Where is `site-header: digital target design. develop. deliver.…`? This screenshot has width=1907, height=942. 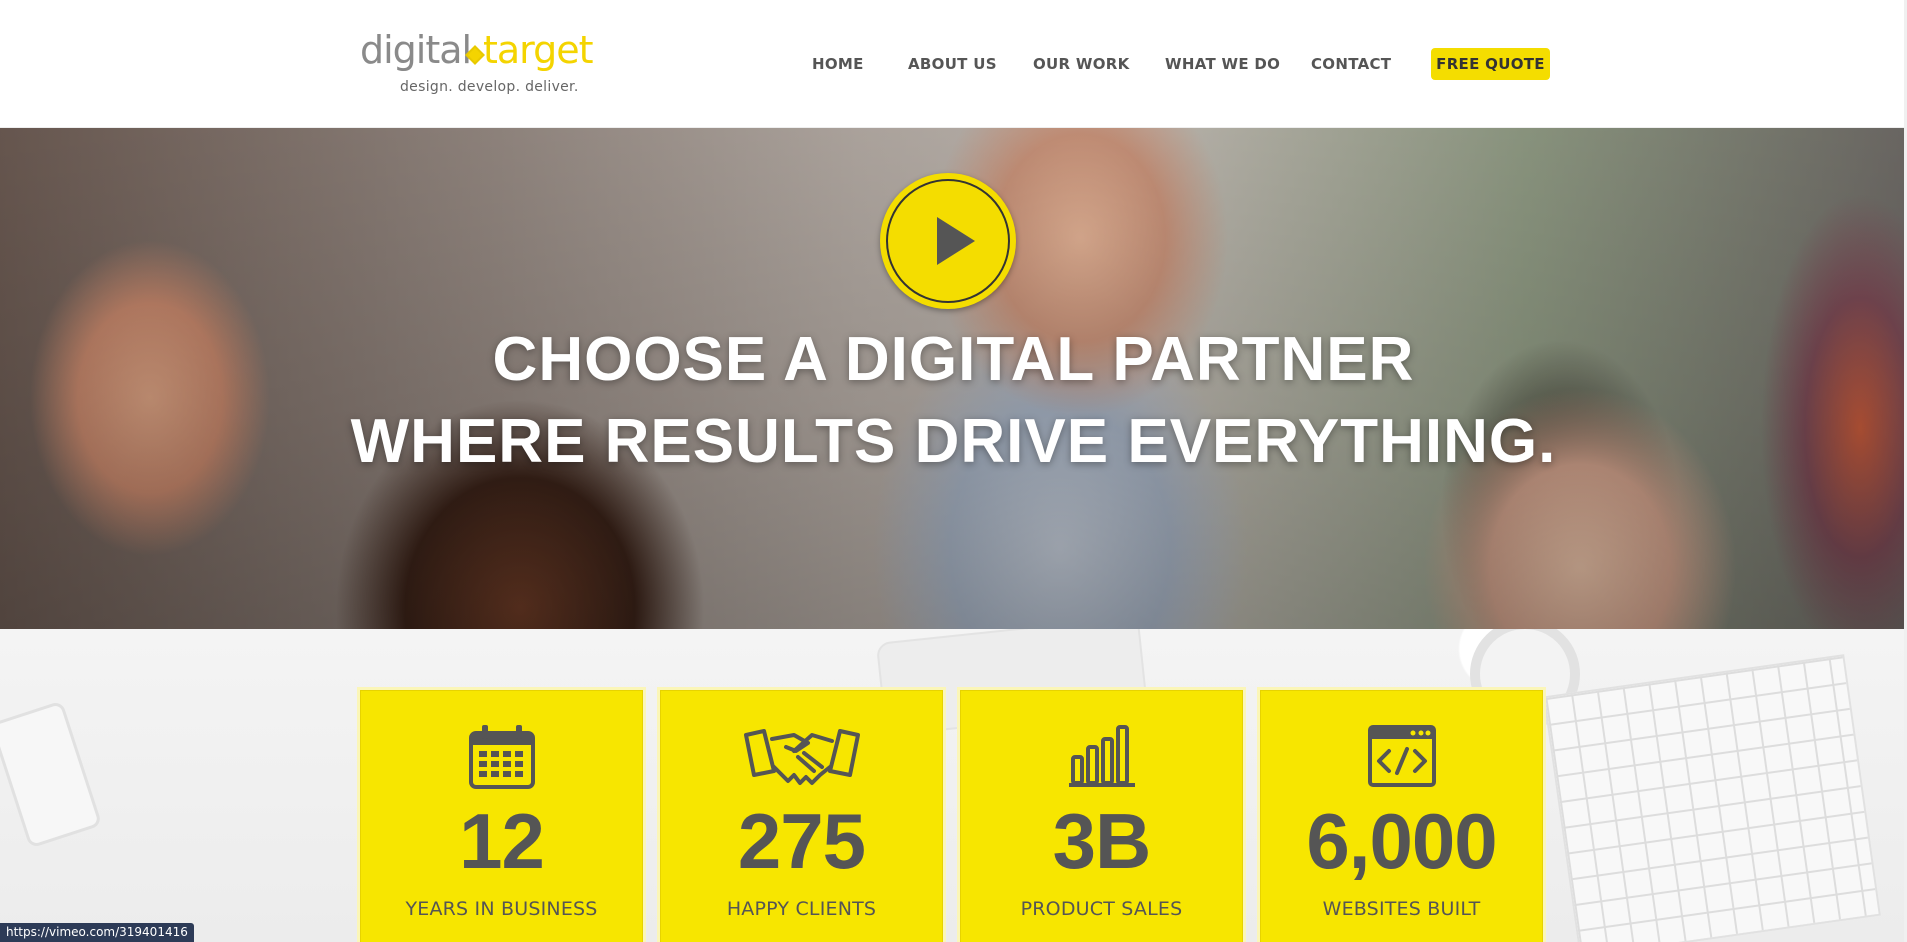
site-header: digital target design. develop. deliver.… is located at coordinates (953, 64).